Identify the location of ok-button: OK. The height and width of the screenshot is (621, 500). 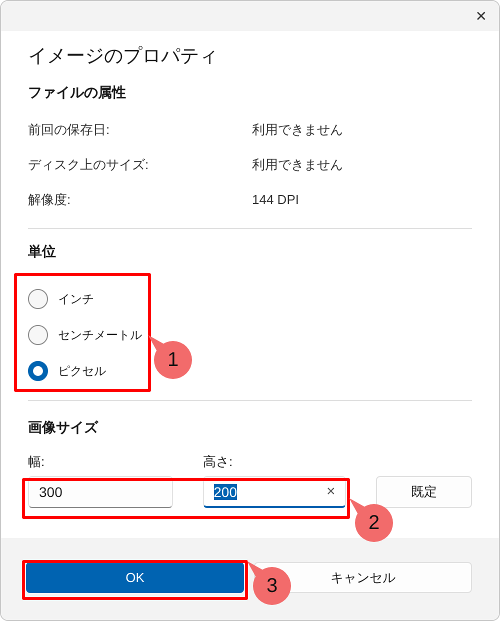
(135, 577).